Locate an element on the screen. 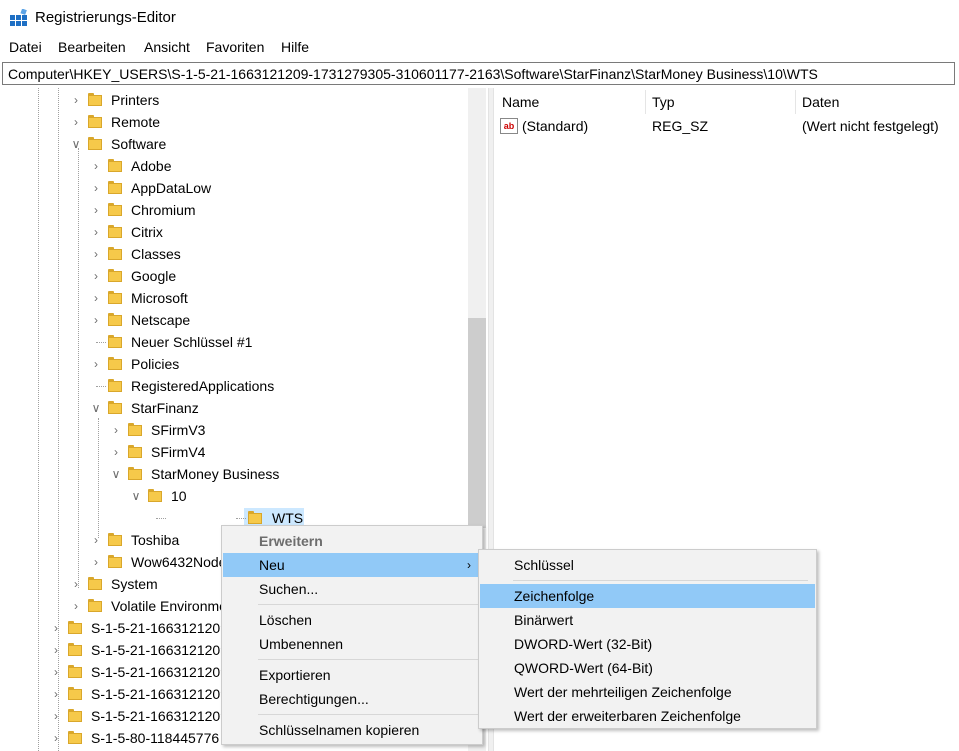 Image resolution: width=959 pixels, height=751 pixels. ctx-loeschen: Löschen is located at coordinates (352, 620).